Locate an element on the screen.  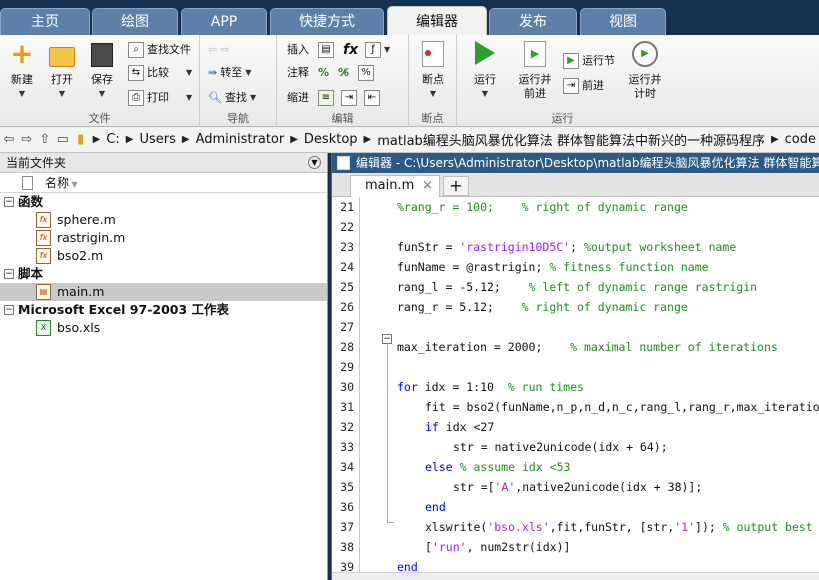
line-number: 32 is located at coordinates (347, 427).